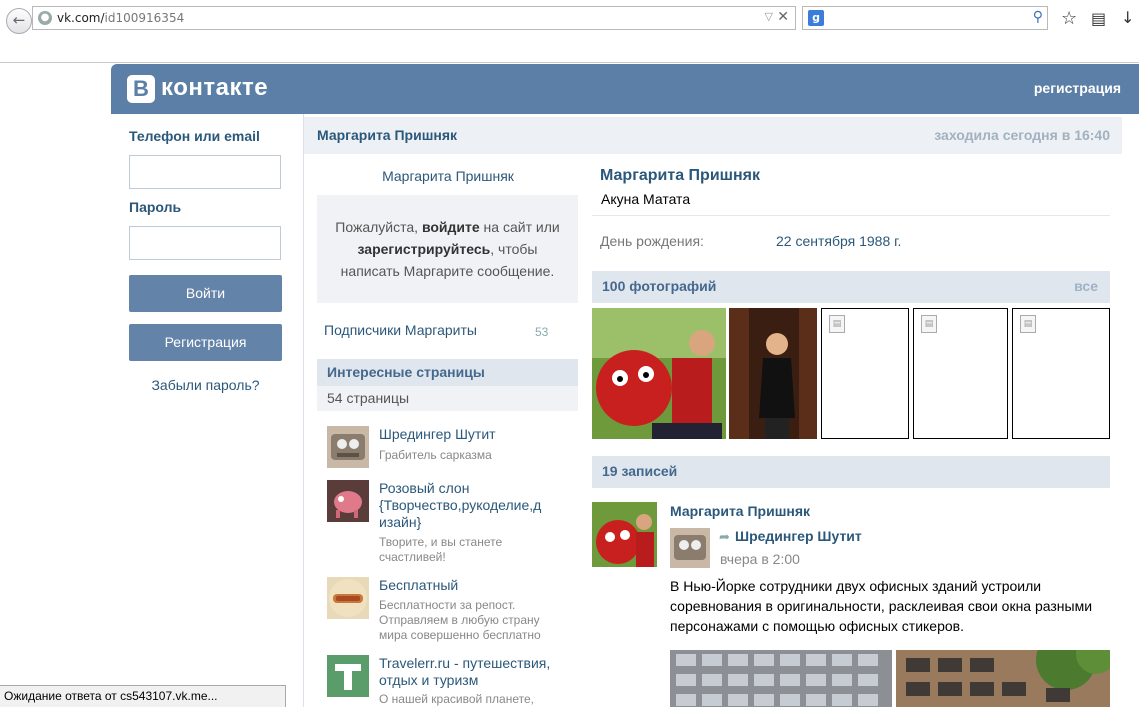 This screenshot has height=707, width=1139. What do you see at coordinates (851, 215) in the screenshot?
I see `info-divider` at bounding box center [851, 215].